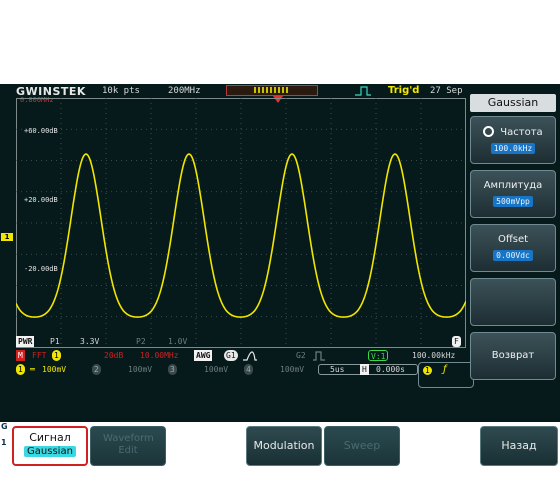  What do you see at coordinates (446, 91) in the screenshot?
I see `date-display: 27 Sep` at bounding box center [446, 91].